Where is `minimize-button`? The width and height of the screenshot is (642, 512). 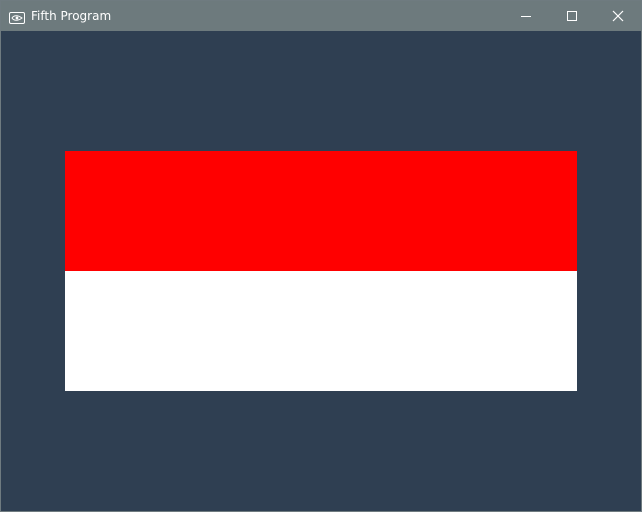 minimize-button is located at coordinates (526, 16).